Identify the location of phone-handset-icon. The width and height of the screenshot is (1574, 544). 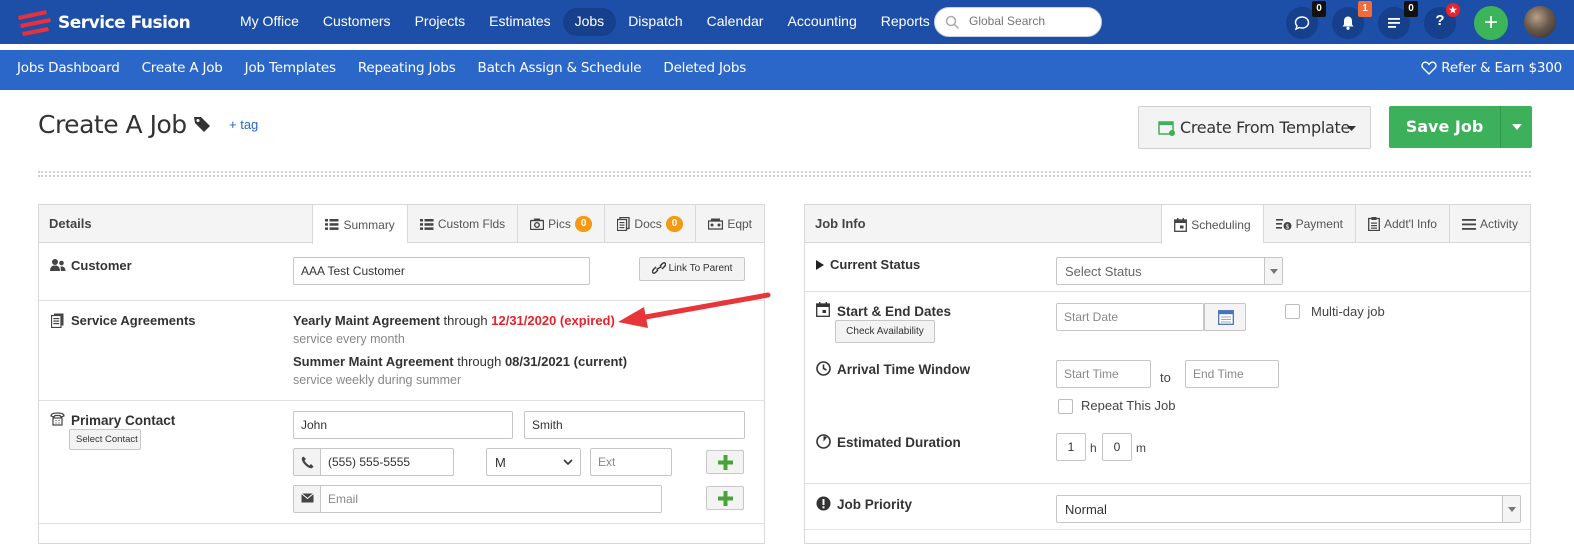
(307, 462).